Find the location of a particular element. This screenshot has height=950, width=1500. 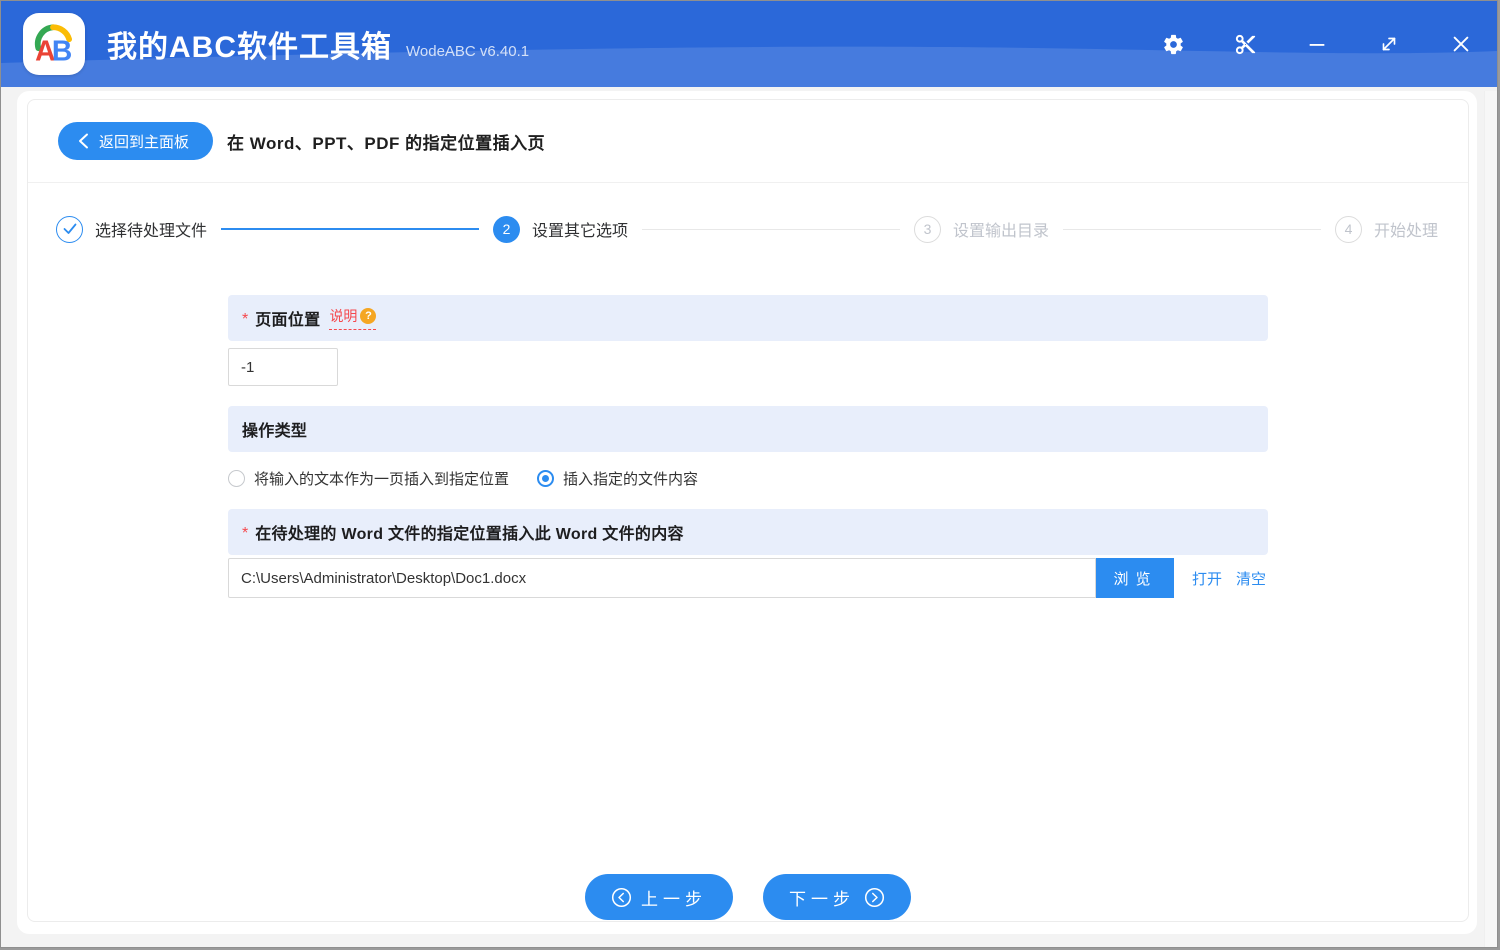

step-1-check-icon is located at coordinates (69, 229).